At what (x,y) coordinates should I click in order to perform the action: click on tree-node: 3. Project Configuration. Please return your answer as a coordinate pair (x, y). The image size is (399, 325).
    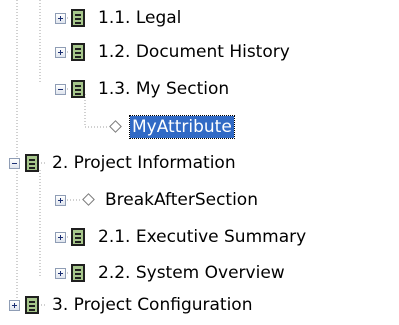
    Looking at the image, I should click on (199, 305).